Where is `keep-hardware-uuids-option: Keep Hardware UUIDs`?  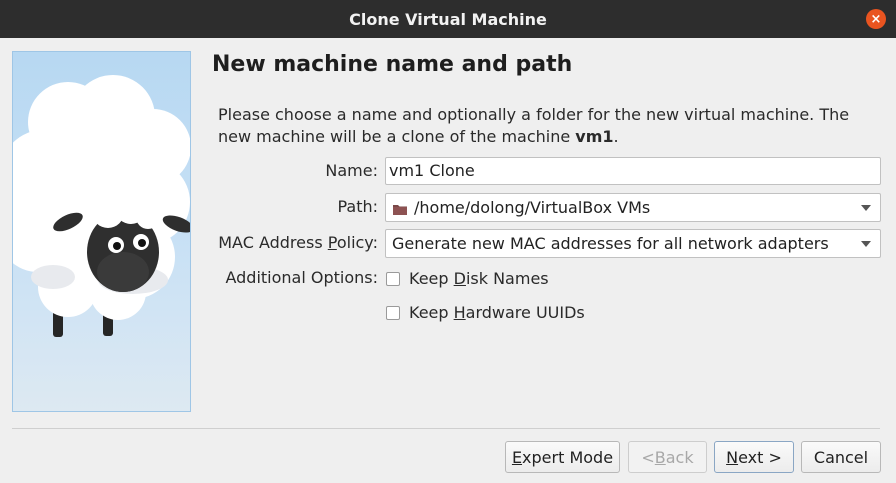
keep-hardware-uuids-option: Keep Hardware UUIDs is located at coordinates (485, 312).